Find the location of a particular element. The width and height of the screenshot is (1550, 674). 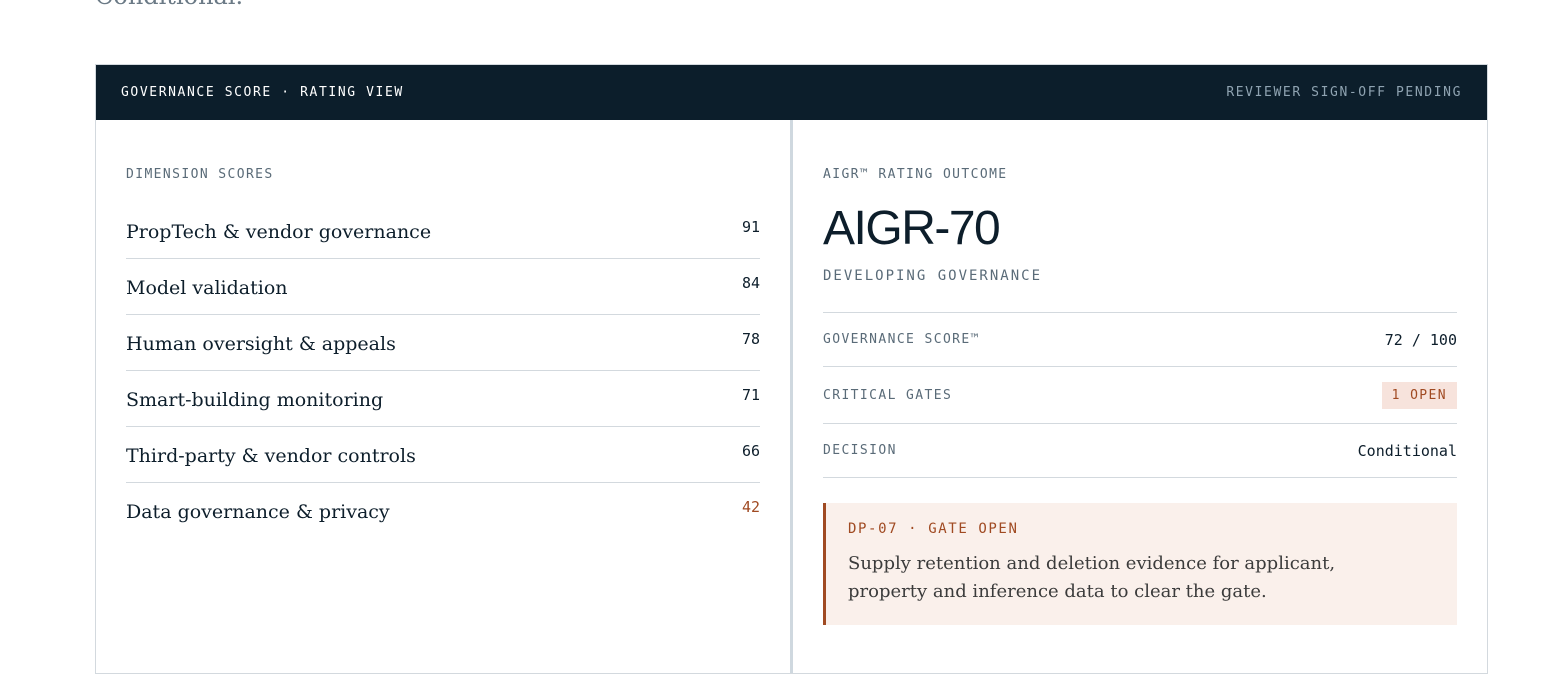

dimension-label: Third-party & vendor controls is located at coordinates (271, 455).